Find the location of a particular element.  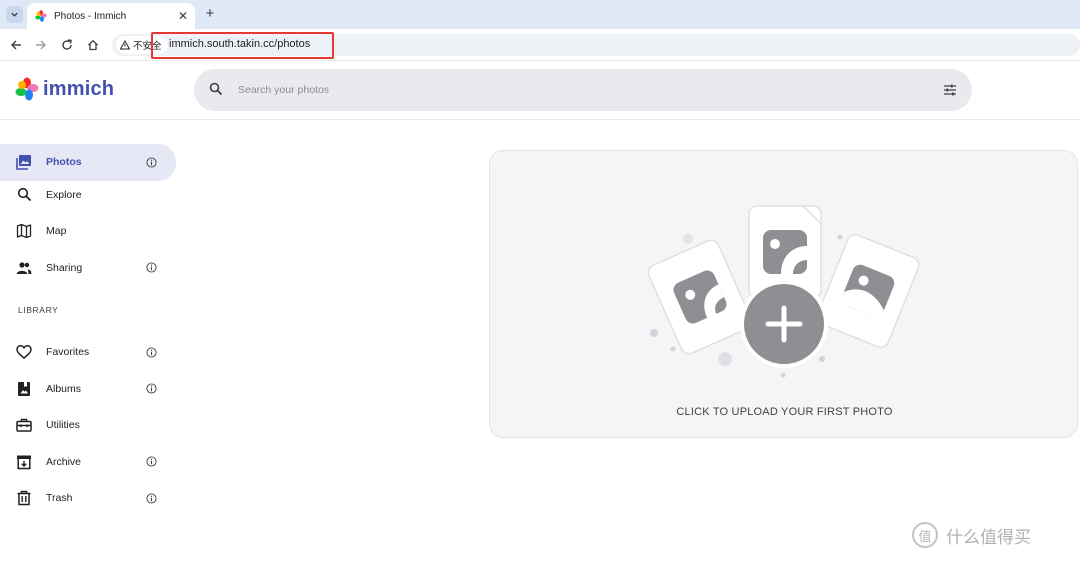

sidebar-item-albums: Albums is located at coordinates (92, 389).